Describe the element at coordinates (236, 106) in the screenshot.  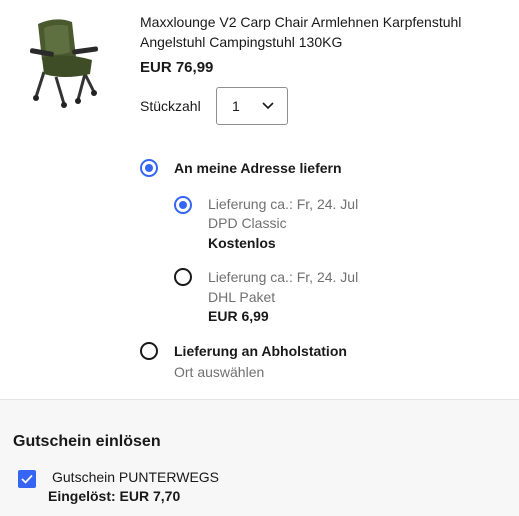
I see `quantity-value: 1` at that location.